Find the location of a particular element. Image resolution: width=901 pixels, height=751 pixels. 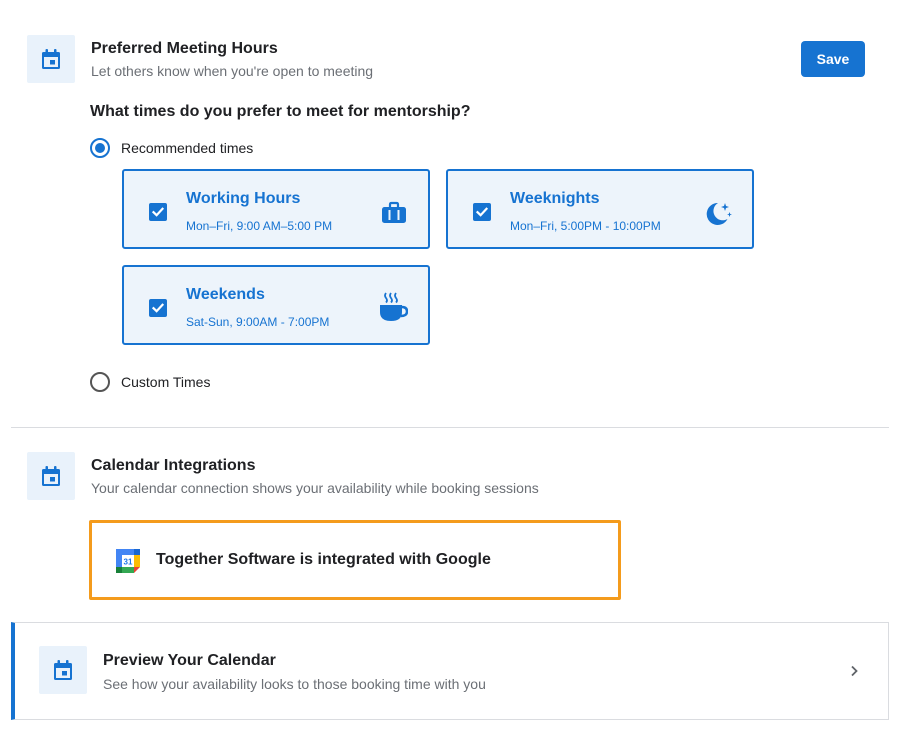

section-divider is located at coordinates (450, 427).